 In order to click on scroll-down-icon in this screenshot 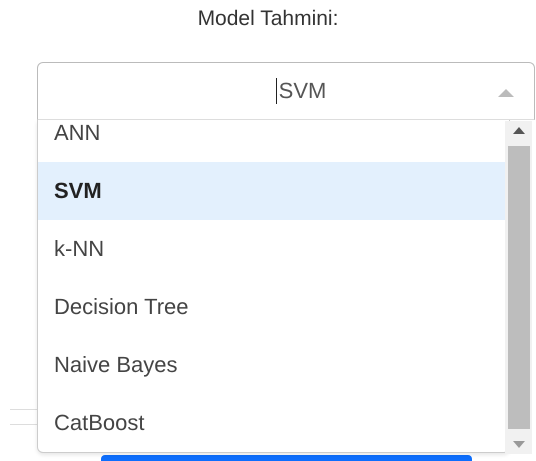, I will do `click(518, 444)`.